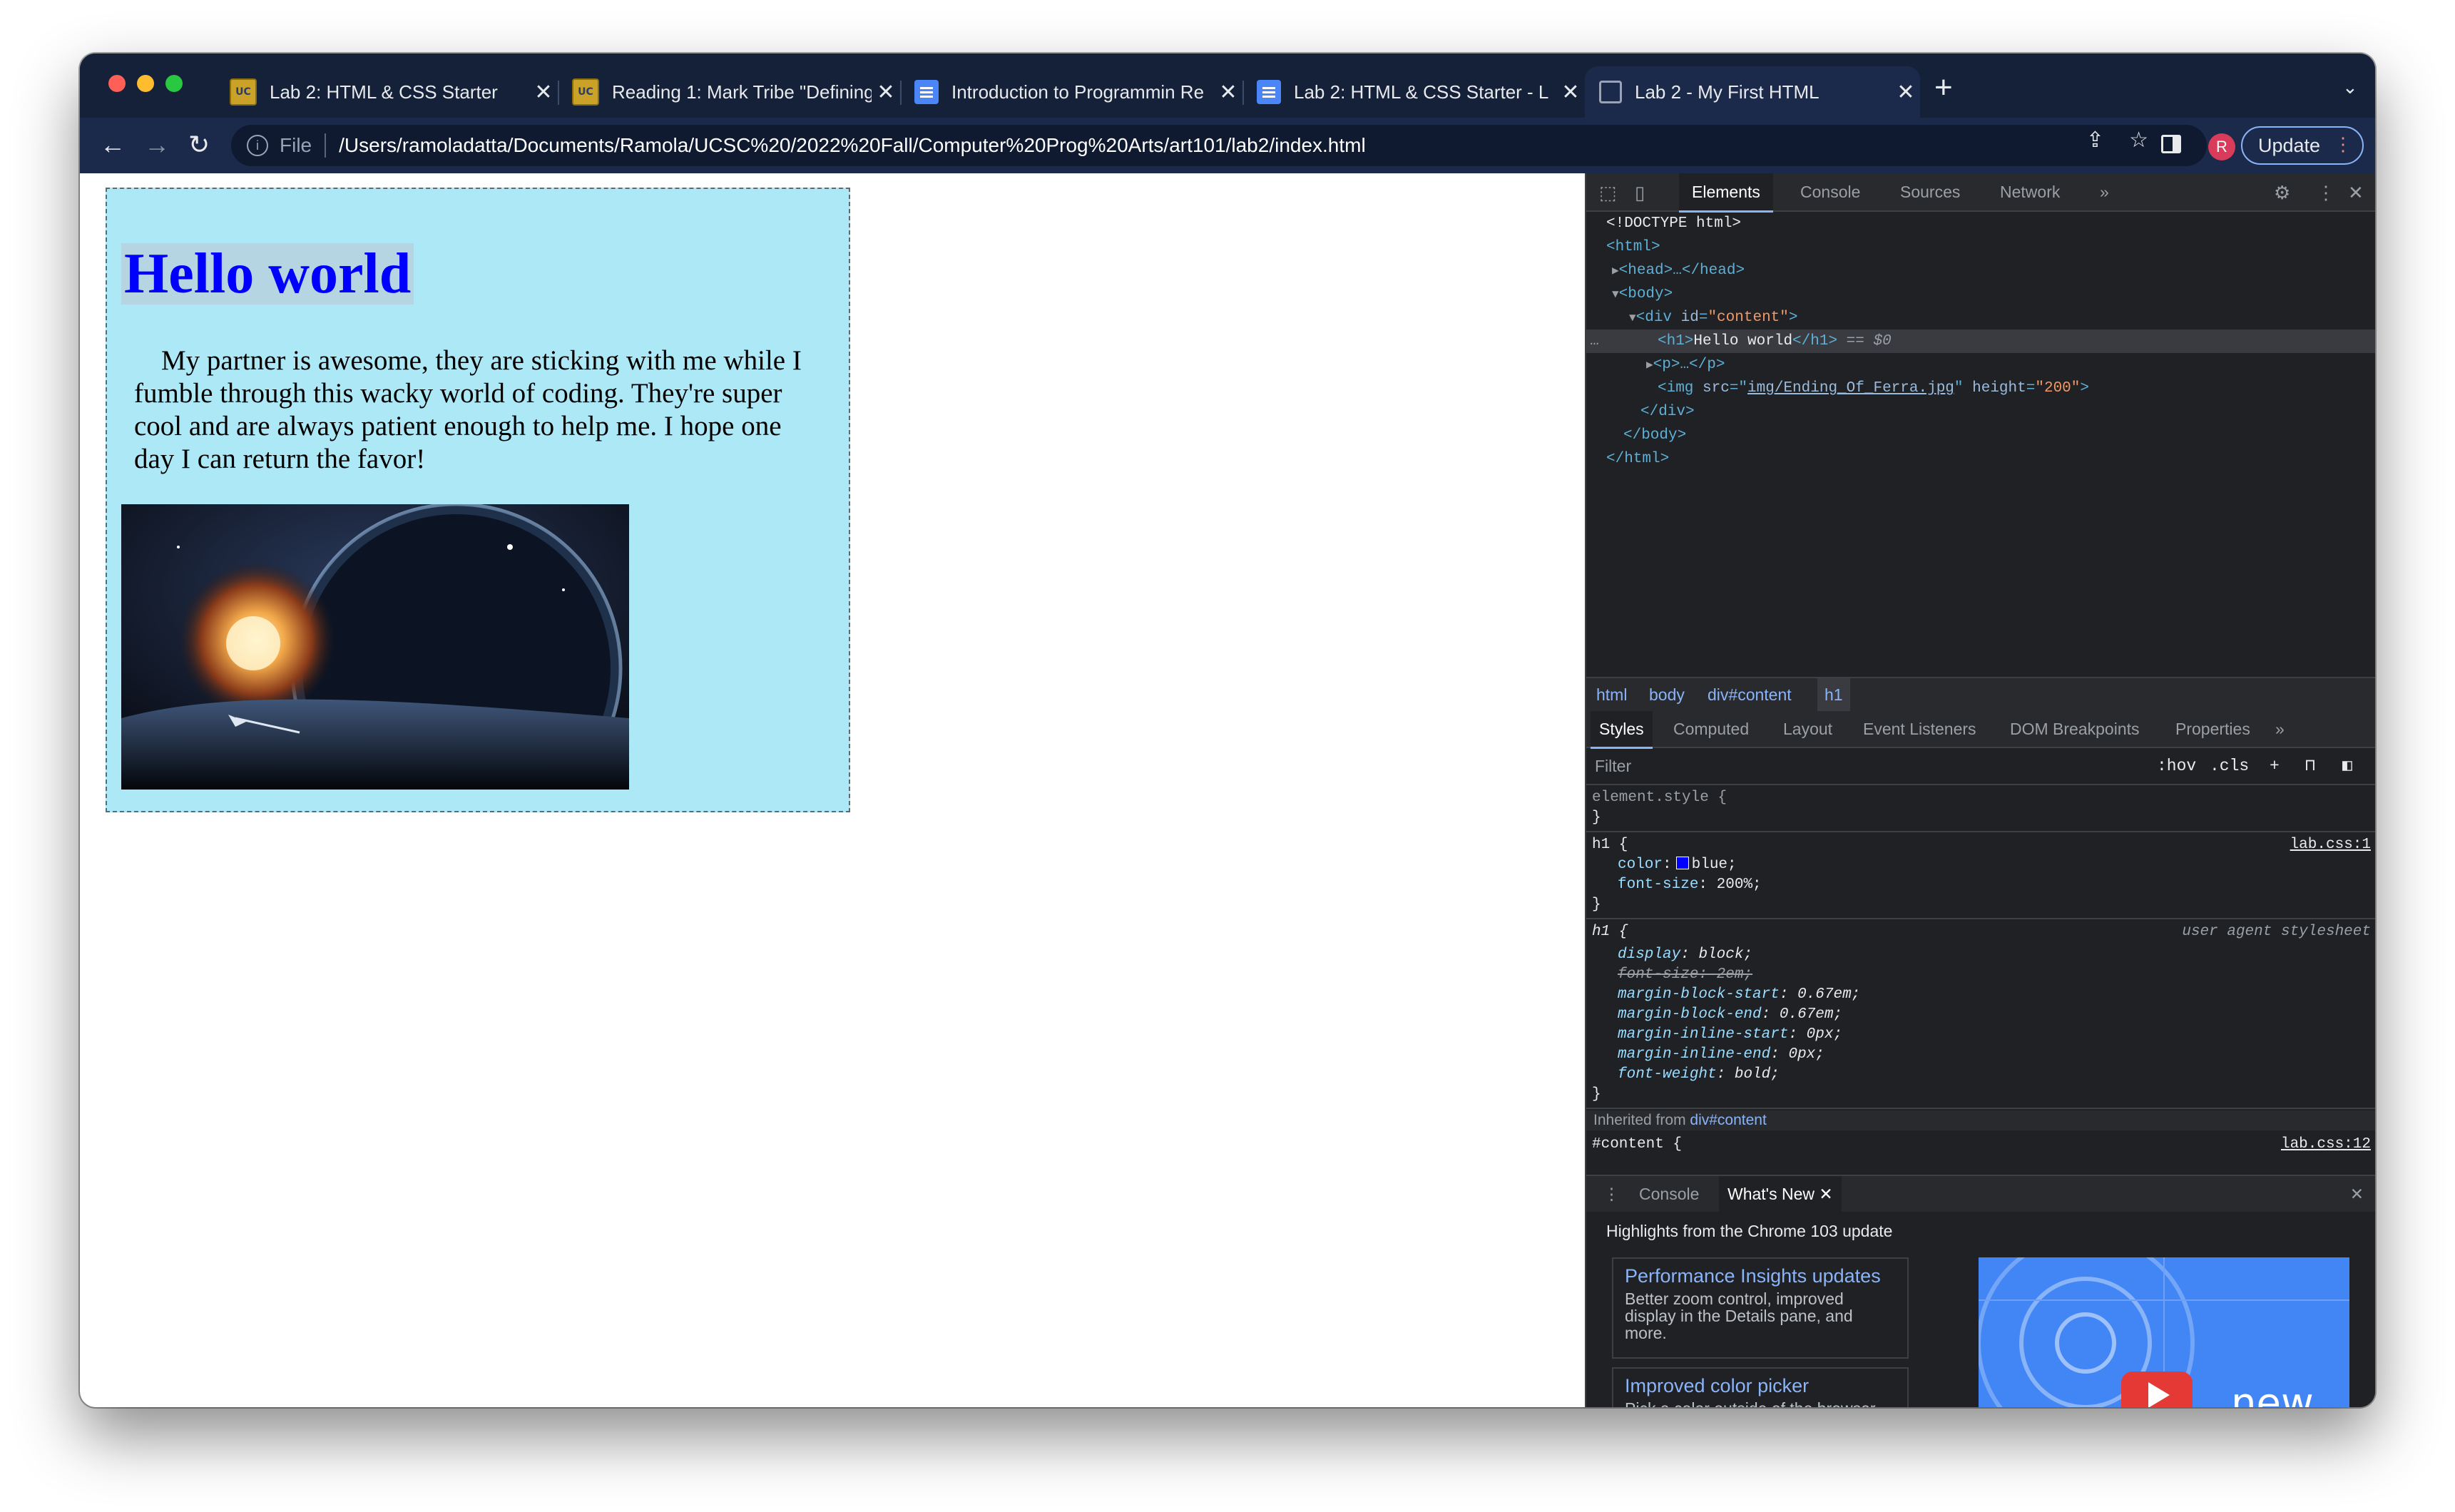  What do you see at coordinates (2273, 1393) in the screenshot?
I see `video-caption: new` at bounding box center [2273, 1393].